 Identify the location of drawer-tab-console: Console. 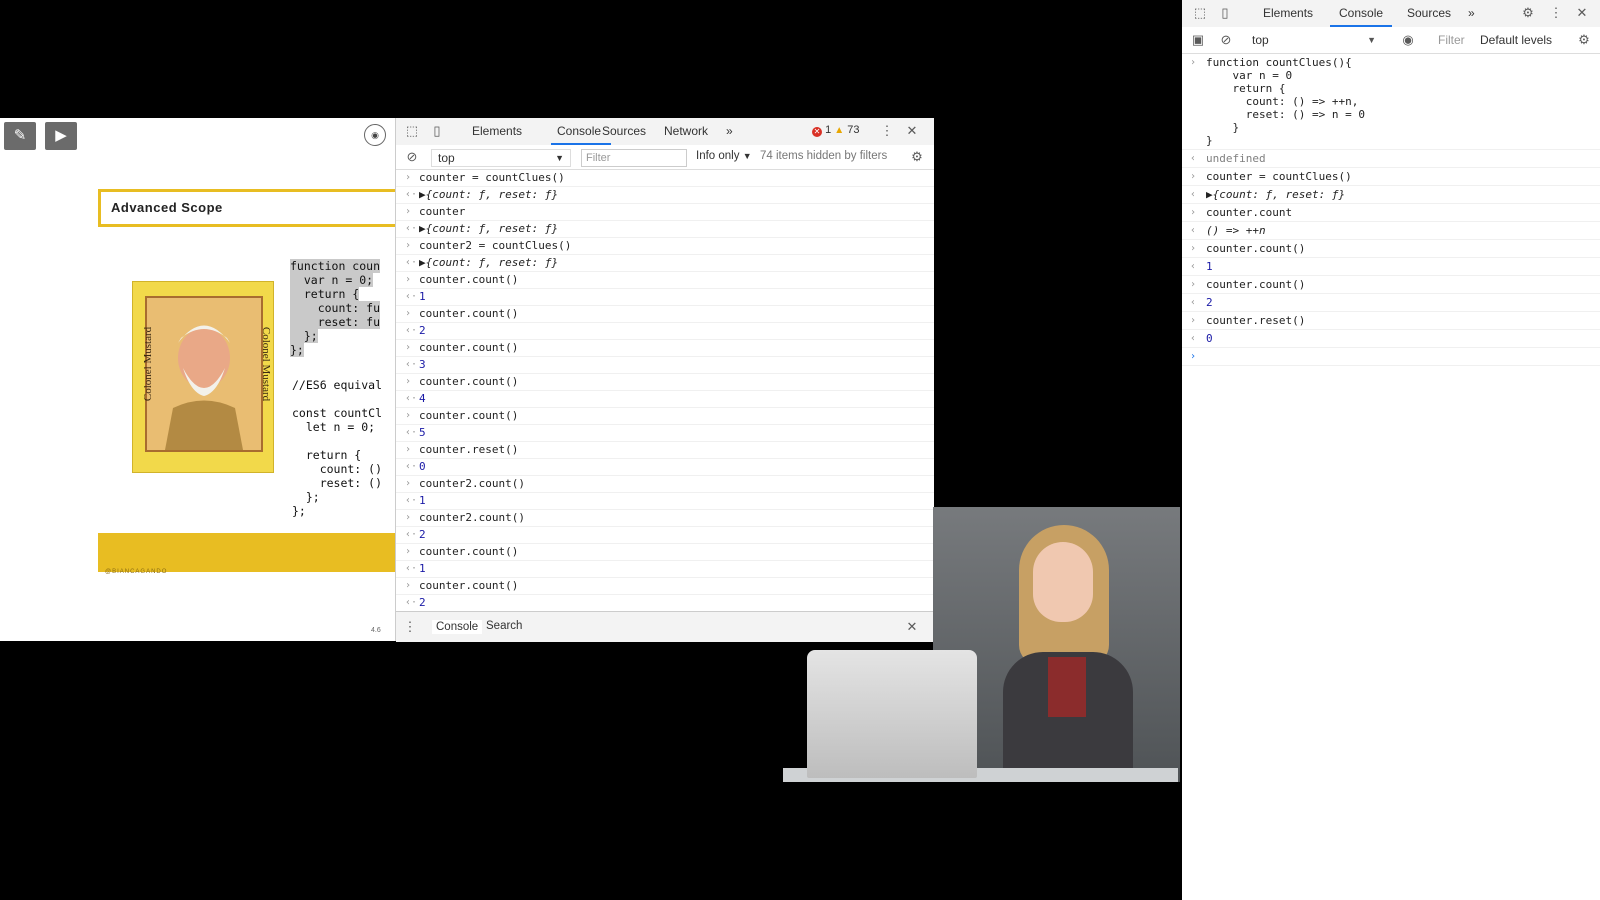
(457, 627).